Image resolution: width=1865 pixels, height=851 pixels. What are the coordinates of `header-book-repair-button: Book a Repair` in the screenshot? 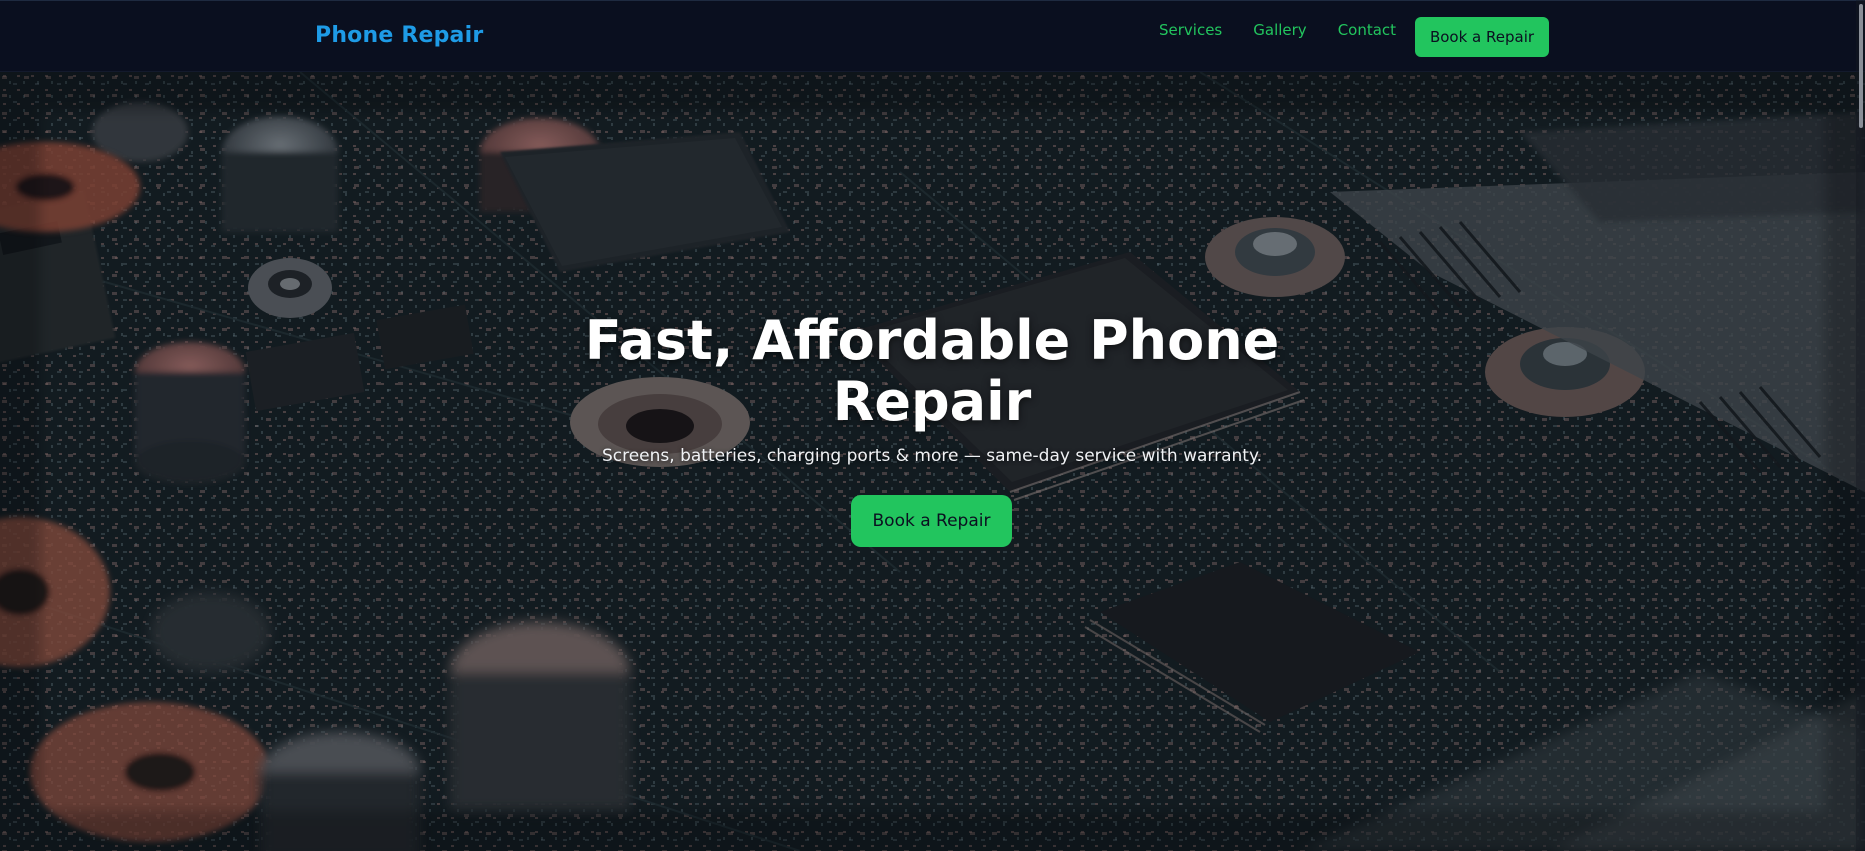 It's located at (1482, 37).